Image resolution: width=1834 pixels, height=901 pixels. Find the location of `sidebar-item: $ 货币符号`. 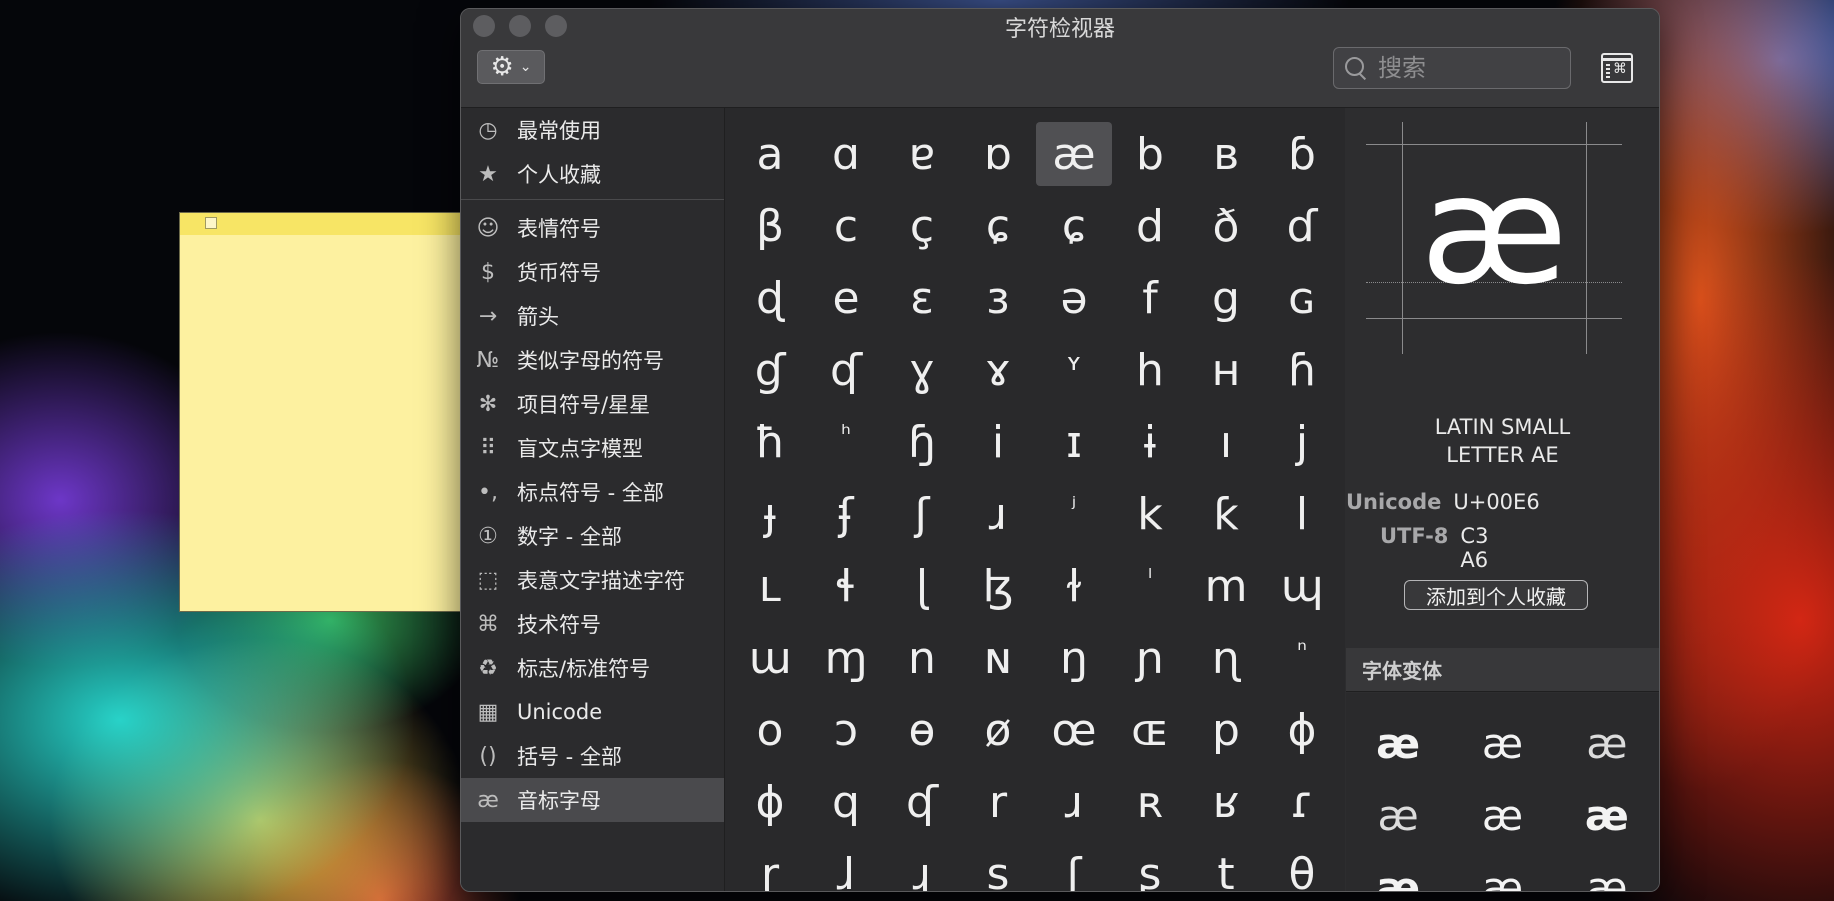

sidebar-item: $ 货币符号 is located at coordinates (592, 272).